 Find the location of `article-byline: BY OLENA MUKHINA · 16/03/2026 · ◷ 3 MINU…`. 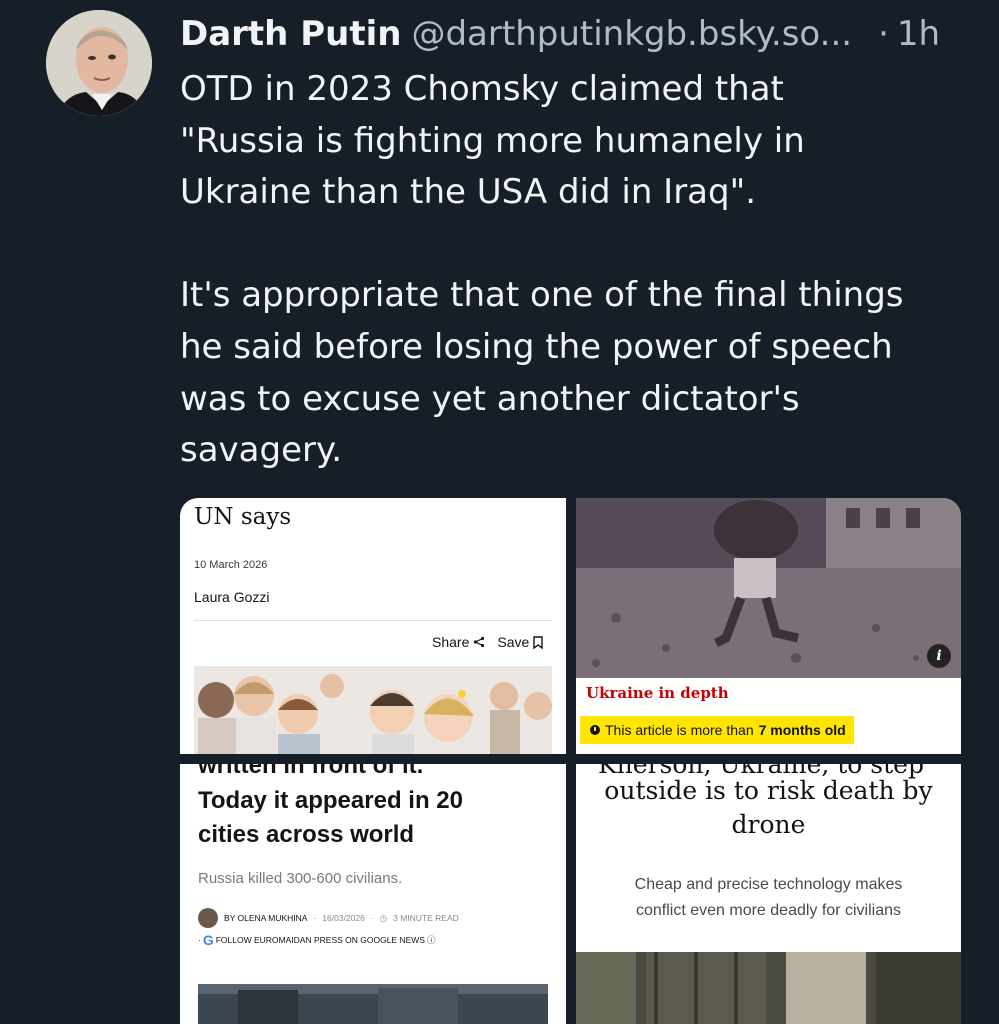

article-byline: BY OLENA MUKHINA · 16/03/2026 · ◷ 3 MINU… is located at coordinates (328, 918).